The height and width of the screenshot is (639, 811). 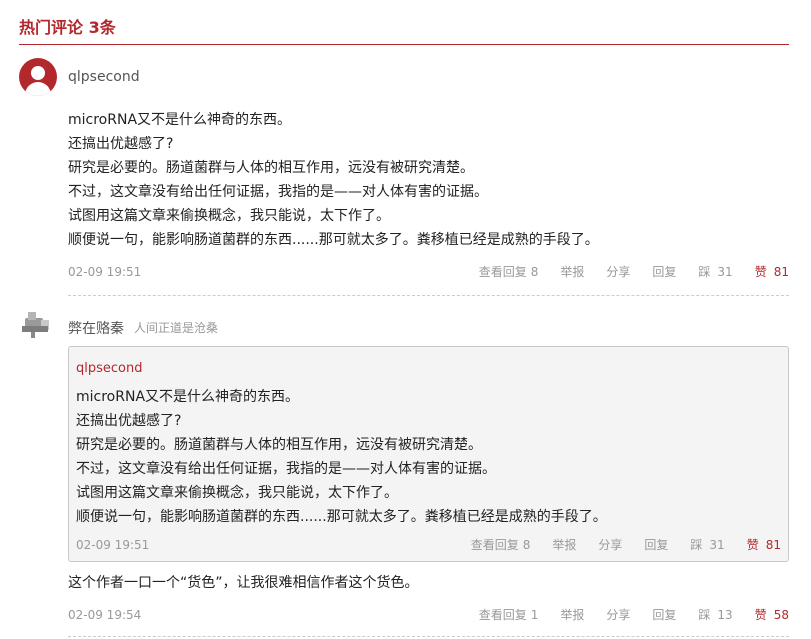 What do you see at coordinates (781, 615) in the screenshot?
I see `like-count: 58` at bounding box center [781, 615].